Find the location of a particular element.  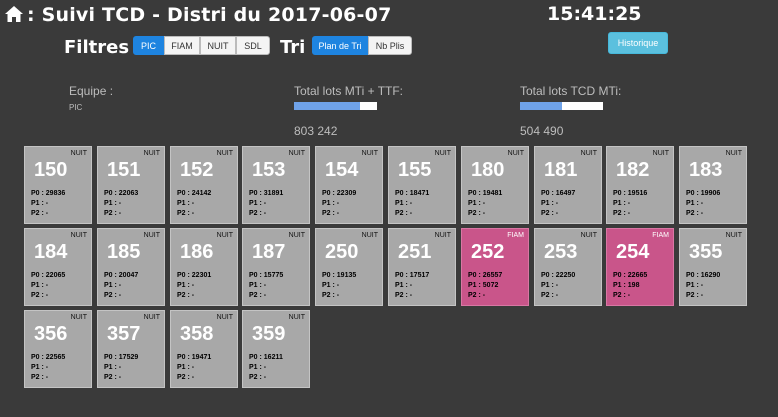

tile-187: NUIT 187 P0 : 15775 P1 : - P2 : - is located at coordinates (276, 267).